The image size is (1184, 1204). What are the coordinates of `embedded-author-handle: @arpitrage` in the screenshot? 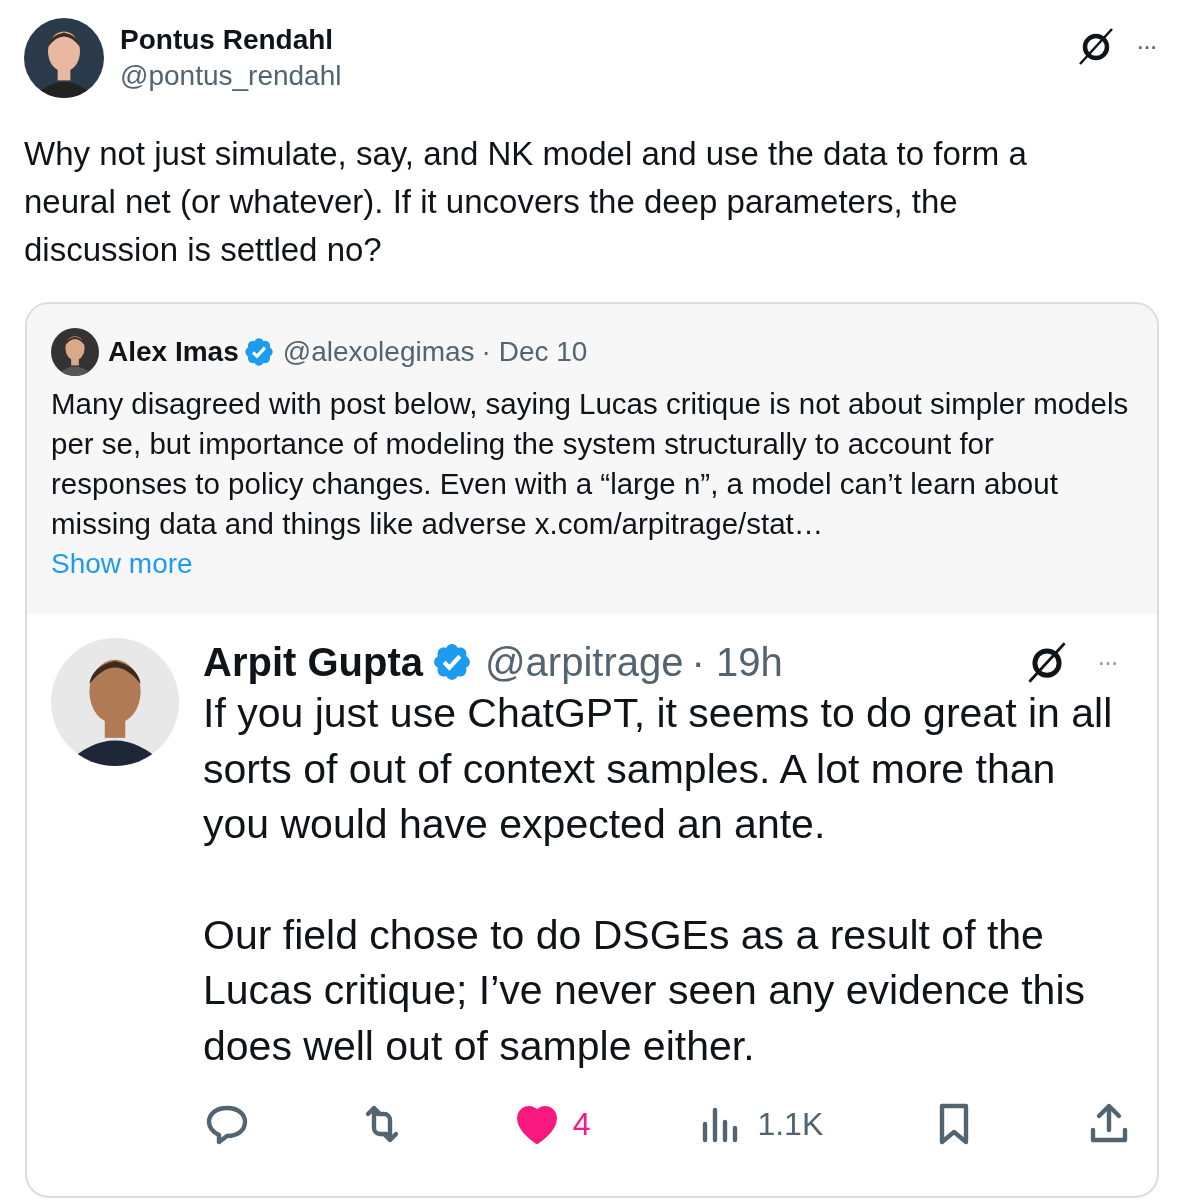 It's located at (584, 662).